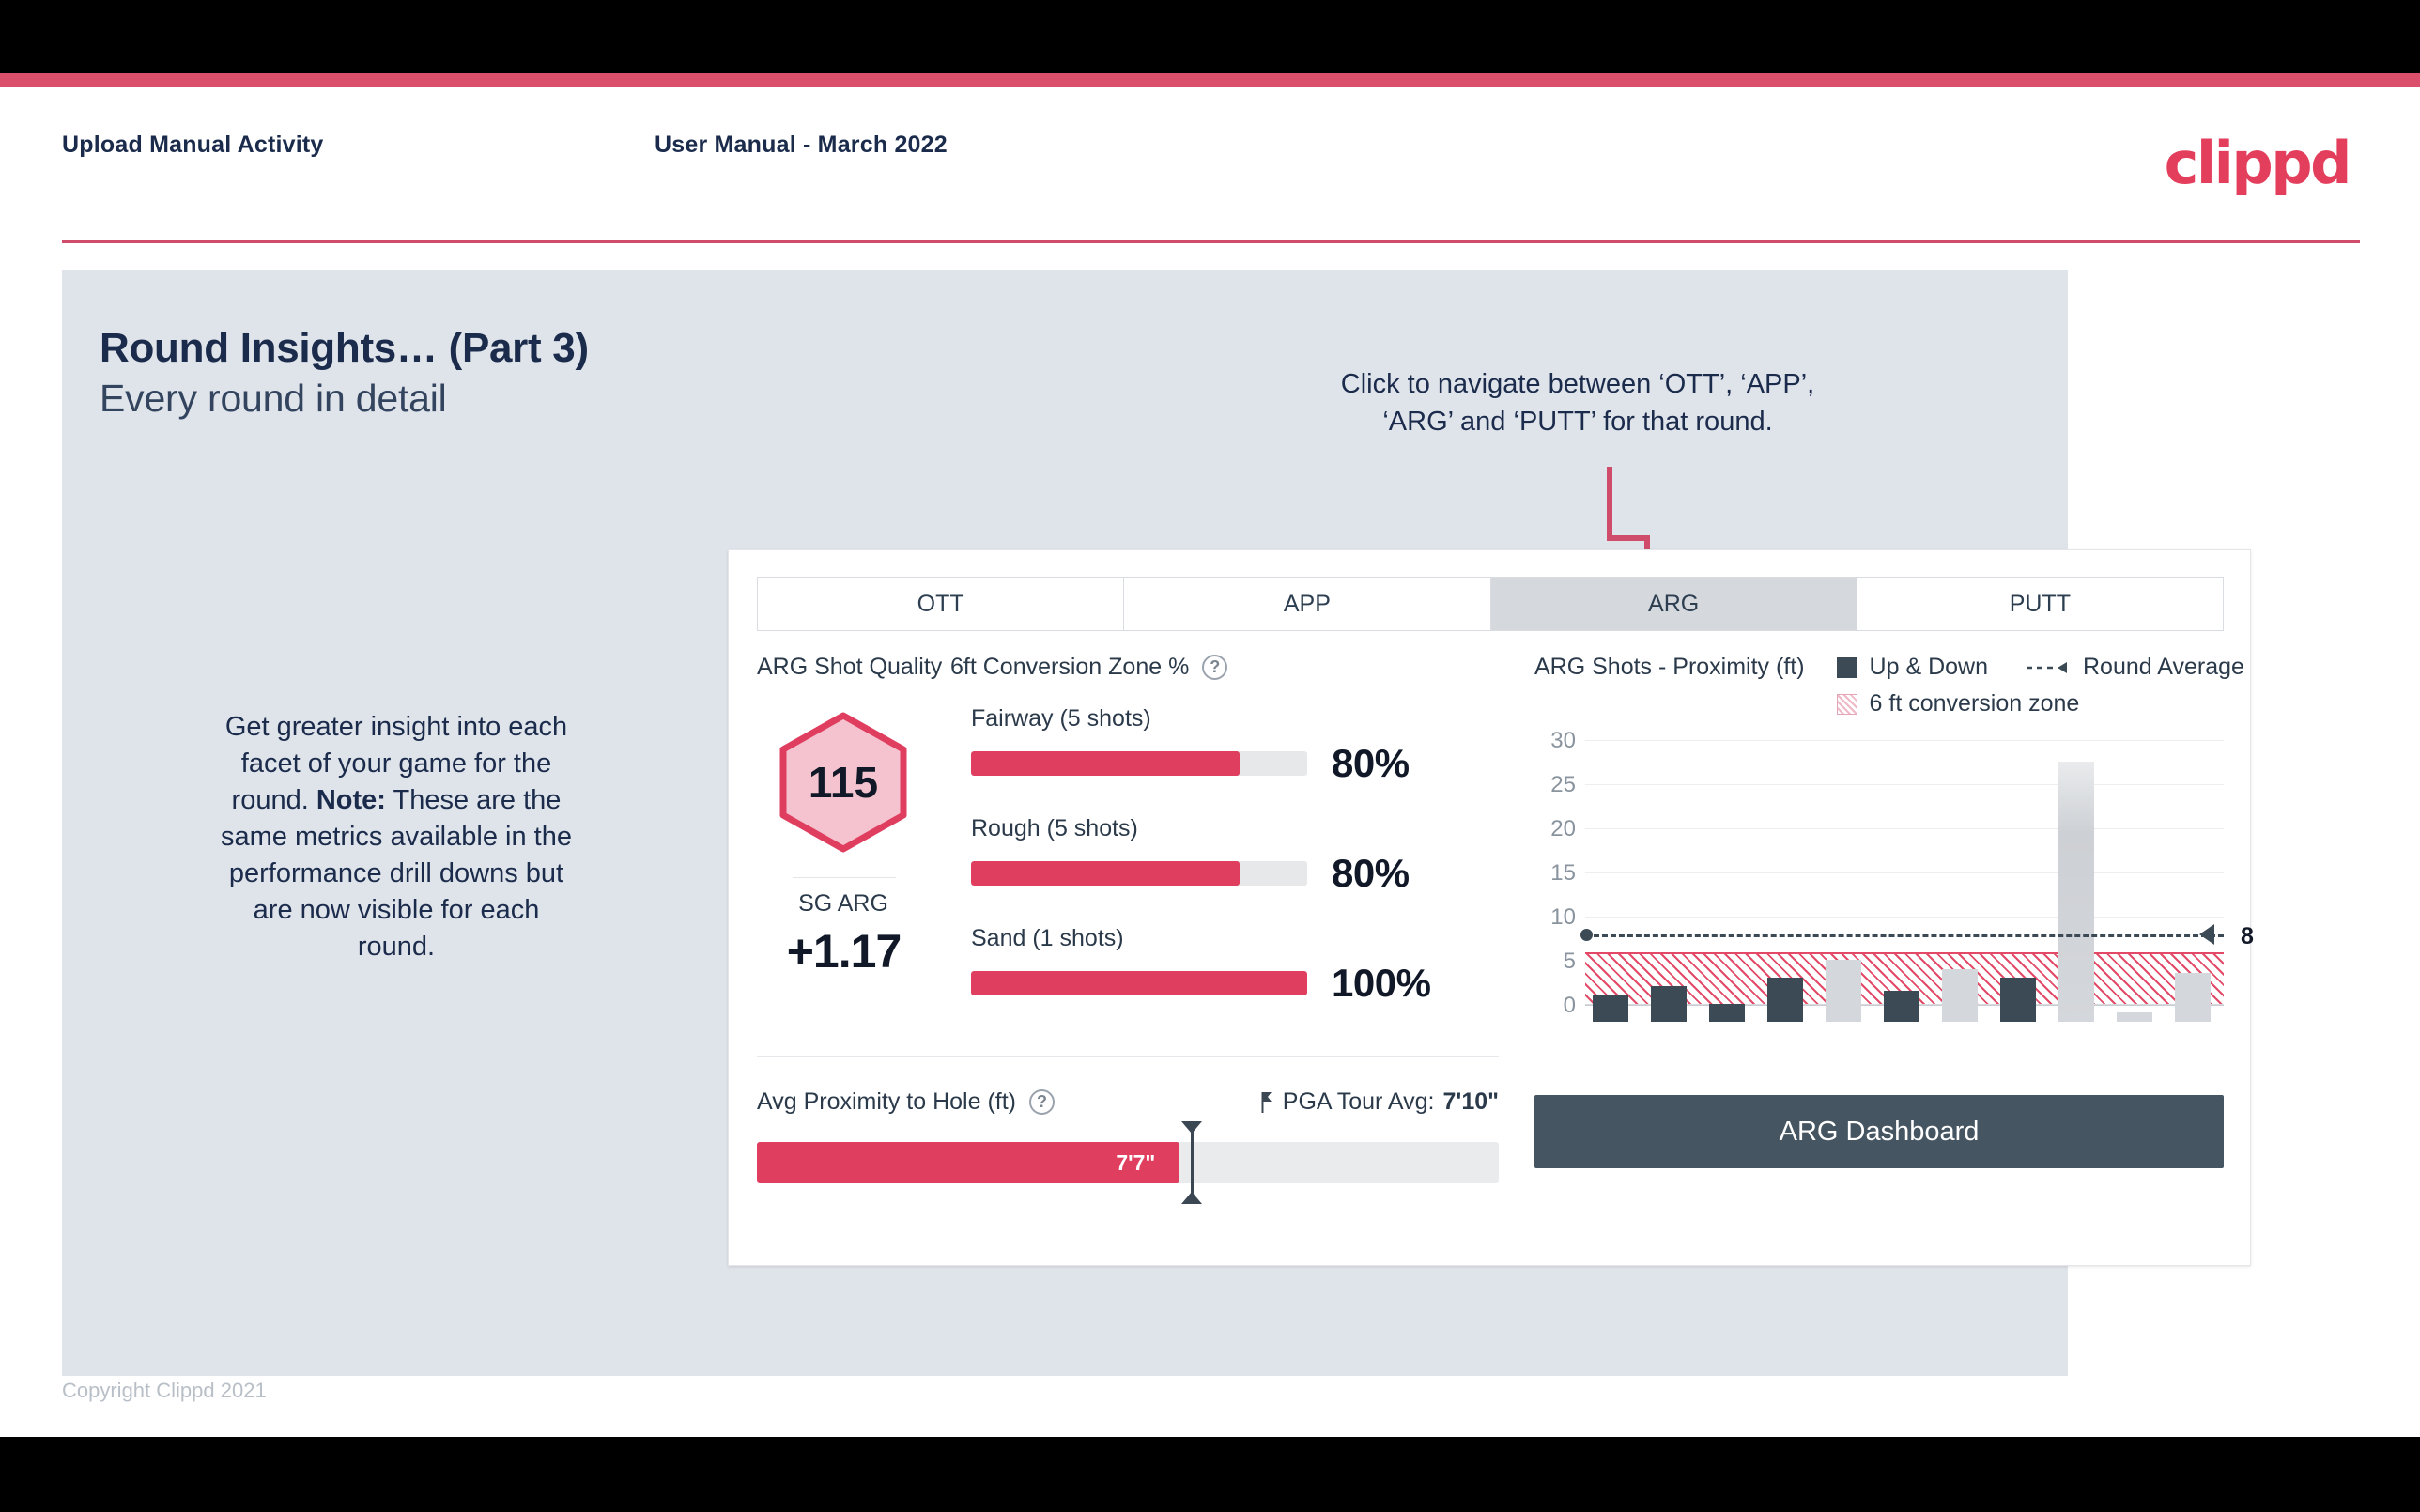 The height and width of the screenshot is (1512, 2420). What do you see at coordinates (1904, 936) in the screenshot?
I see `round-average-line` at bounding box center [1904, 936].